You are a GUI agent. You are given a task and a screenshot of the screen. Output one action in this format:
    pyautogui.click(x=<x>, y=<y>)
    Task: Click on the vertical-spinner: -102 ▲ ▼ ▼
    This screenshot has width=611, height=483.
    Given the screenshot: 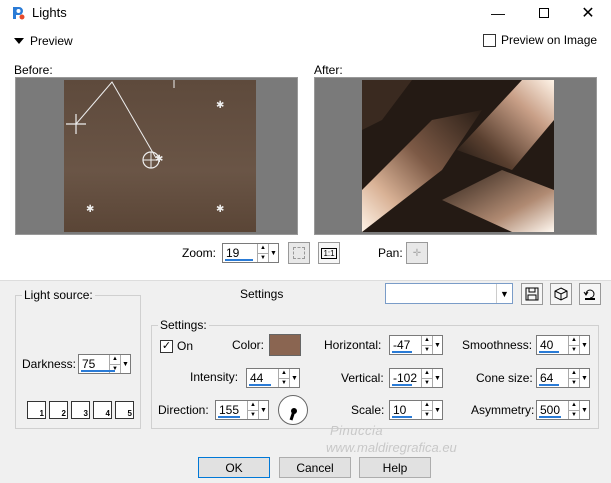 What is the action you would take?
    pyautogui.click(x=416, y=378)
    